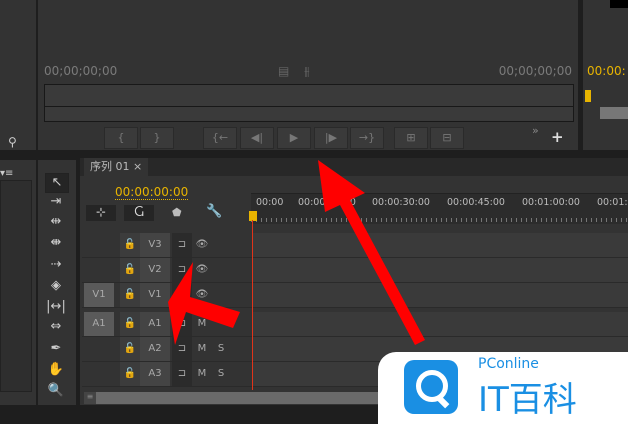 Image resolution: width=628 pixels, height=424 pixels. What do you see at coordinates (431, 387) in the screenshot?
I see `pconline-logo-icon` at bounding box center [431, 387].